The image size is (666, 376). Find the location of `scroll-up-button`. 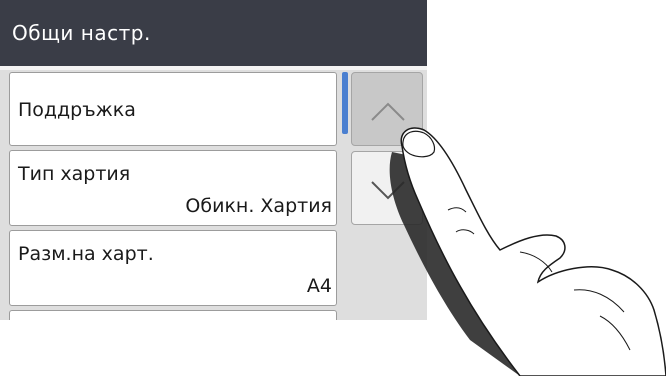

scroll-up-button is located at coordinates (387, 109).